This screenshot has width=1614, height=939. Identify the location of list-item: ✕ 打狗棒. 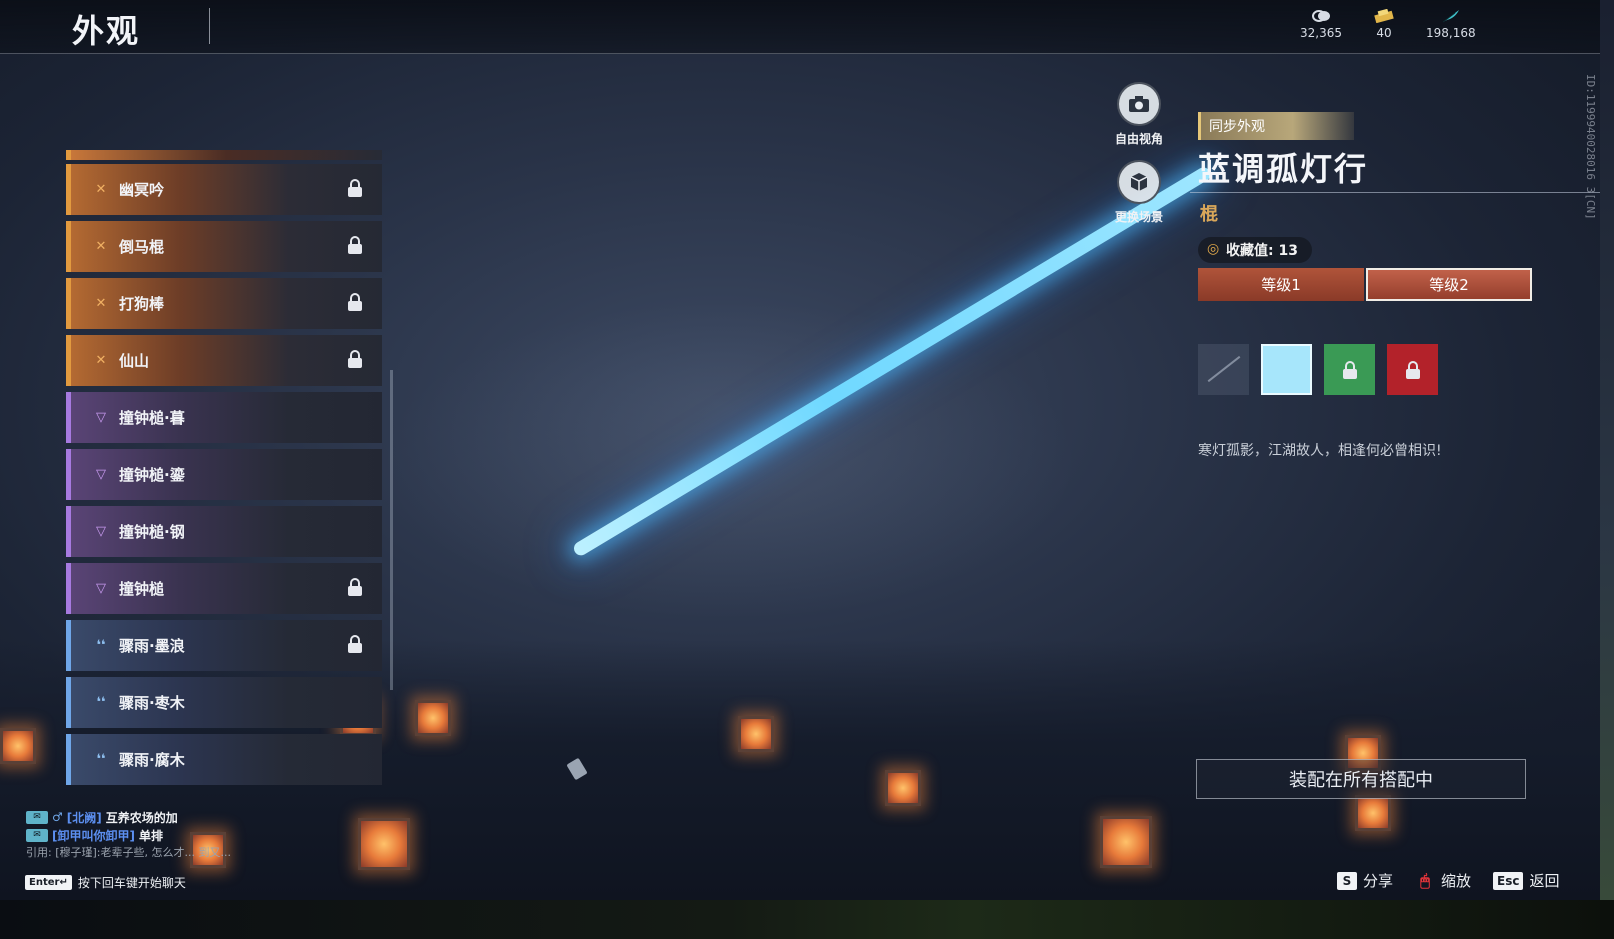
(224, 303).